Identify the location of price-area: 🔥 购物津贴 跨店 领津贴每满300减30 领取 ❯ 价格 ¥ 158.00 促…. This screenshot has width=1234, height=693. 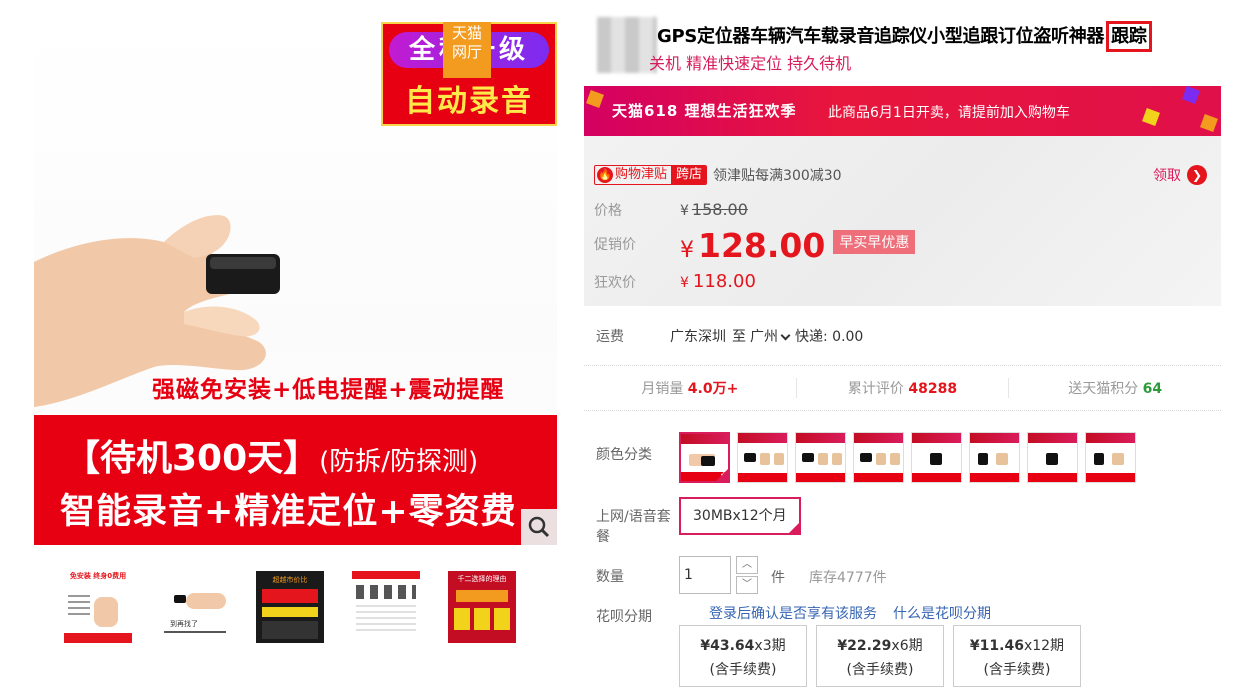
(902, 221).